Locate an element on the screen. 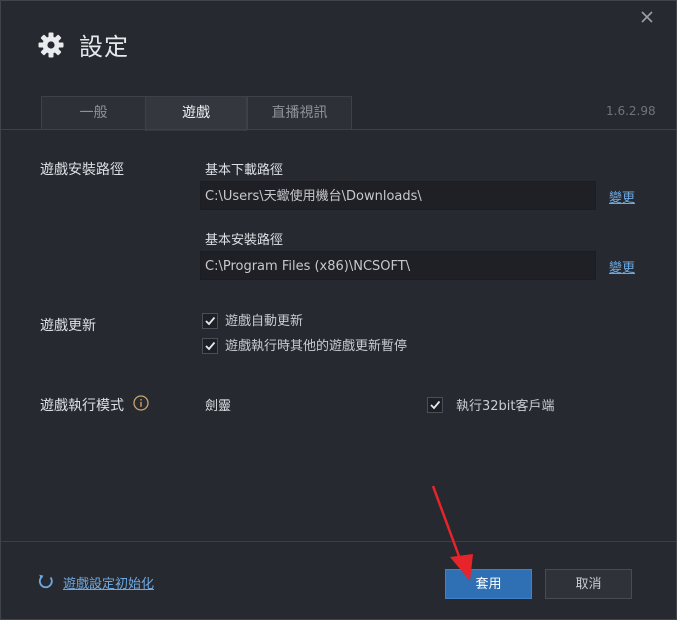 The height and width of the screenshot is (620, 677). pause-updates-checkbox is located at coordinates (210, 346).